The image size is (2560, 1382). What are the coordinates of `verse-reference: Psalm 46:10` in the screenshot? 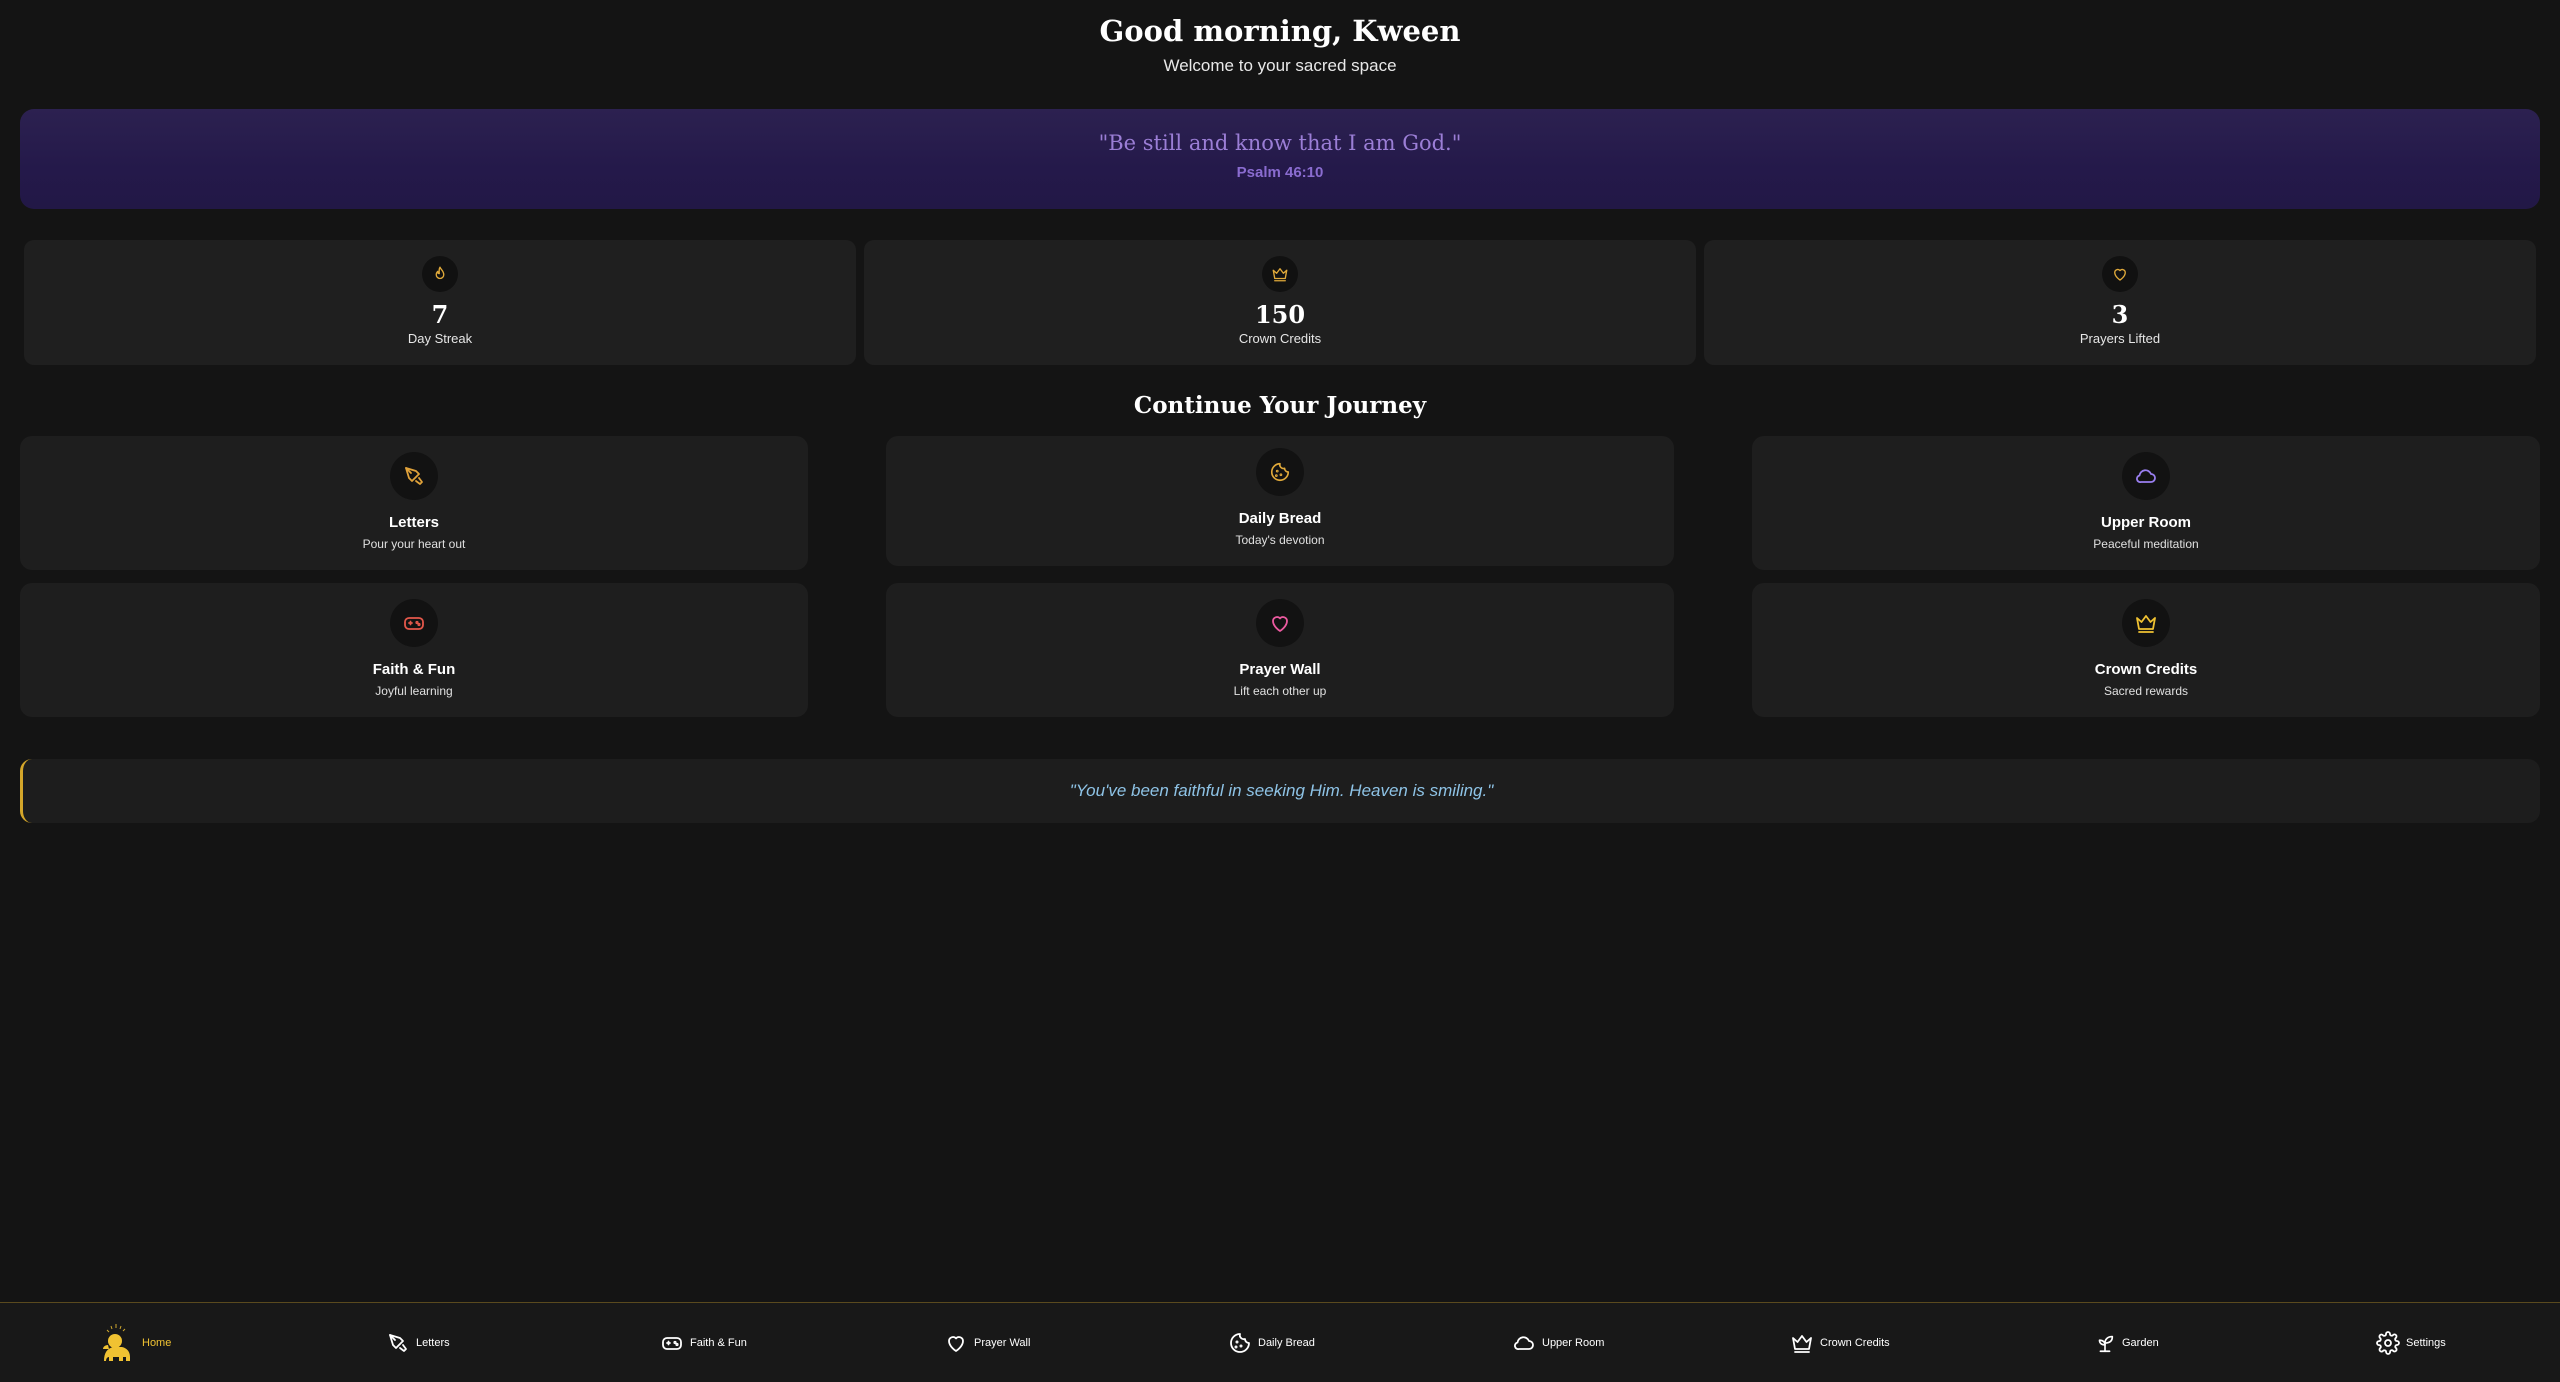 It's located at (1280, 172).